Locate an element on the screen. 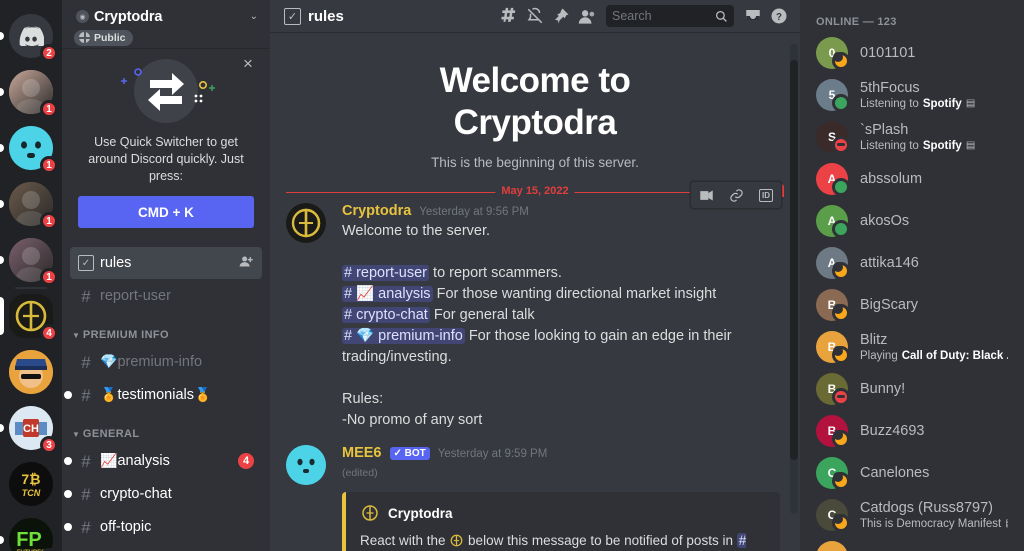 The height and width of the screenshot is (551, 1024). channel-label: report-user is located at coordinates (135, 296).